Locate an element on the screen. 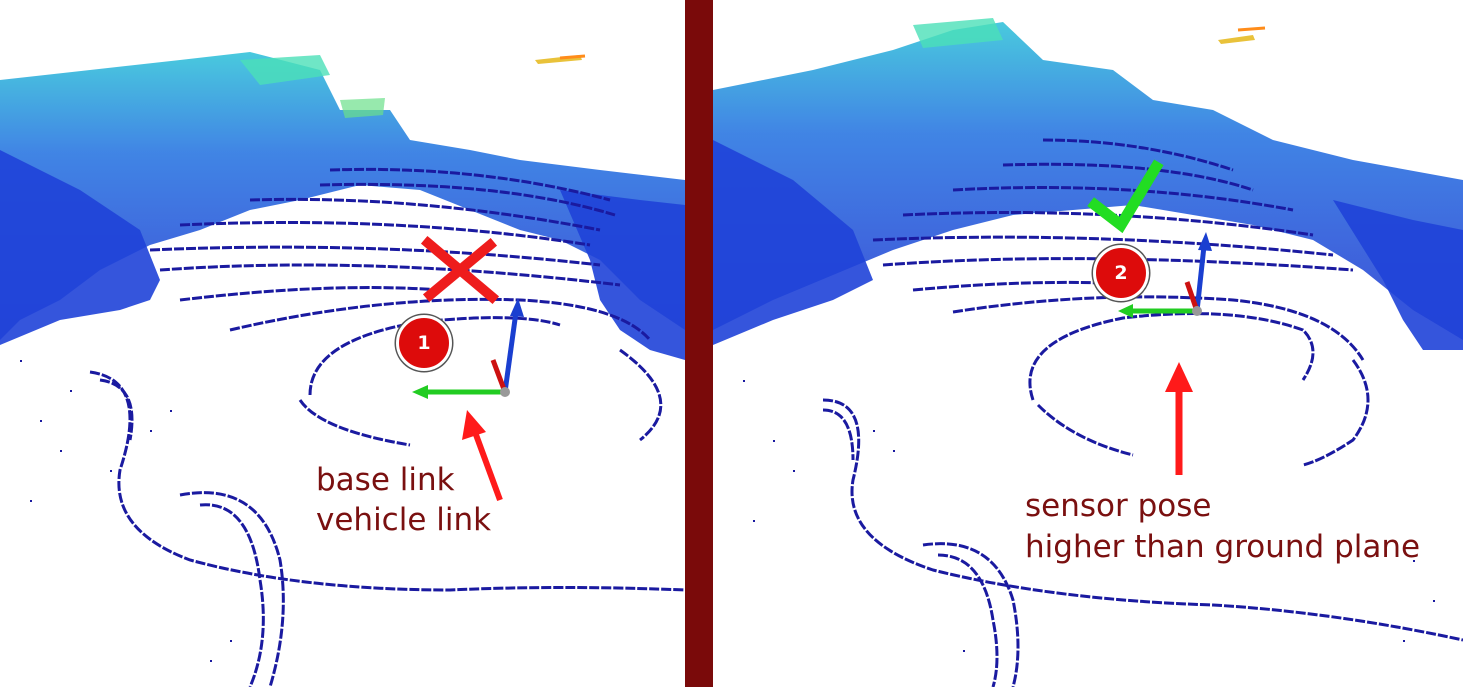  right-y-axis-arrowhead is located at coordinates (1125, 311).